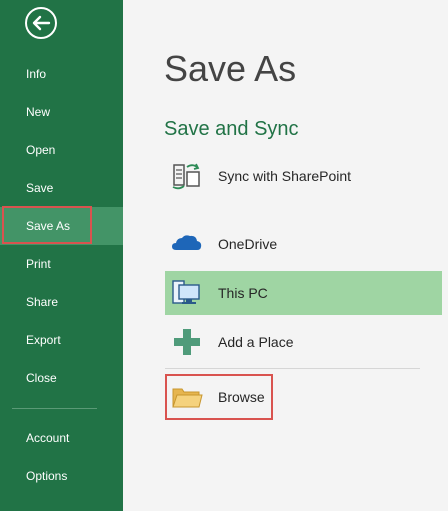  Describe the element at coordinates (61, 74) in the screenshot. I see `nav-info: Info` at that location.